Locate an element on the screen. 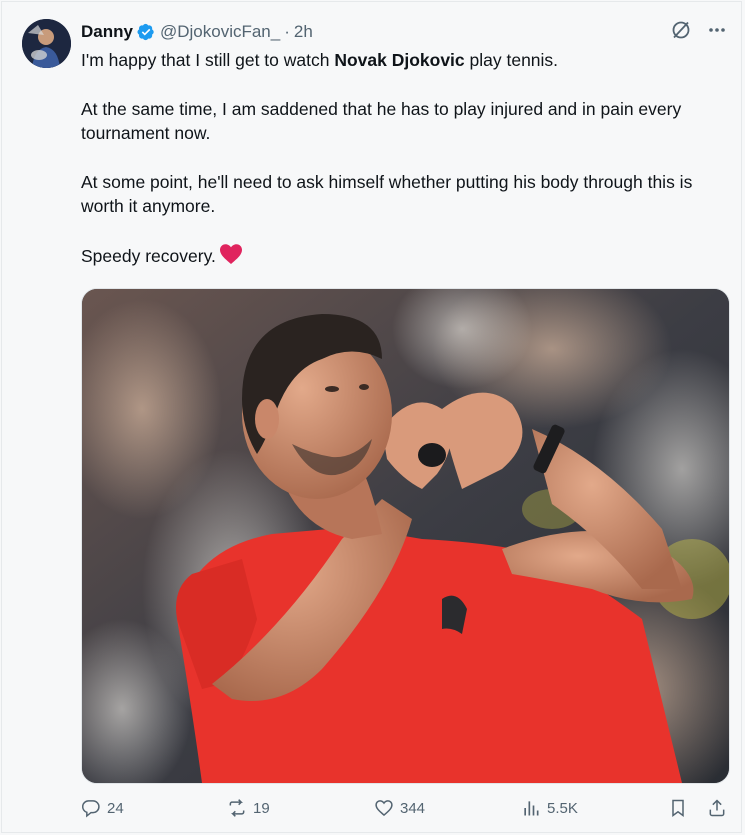 The width and height of the screenshot is (745, 835). paragraph-4: Speedy recovery. is located at coordinates (396, 255).